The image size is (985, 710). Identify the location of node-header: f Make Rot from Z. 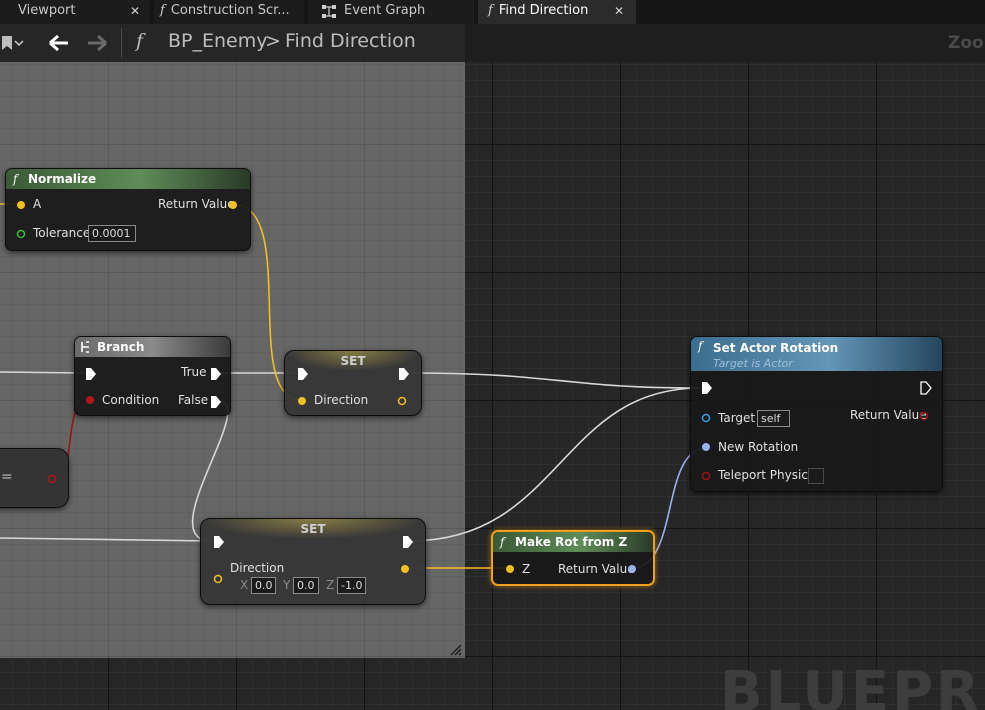
(573, 542).